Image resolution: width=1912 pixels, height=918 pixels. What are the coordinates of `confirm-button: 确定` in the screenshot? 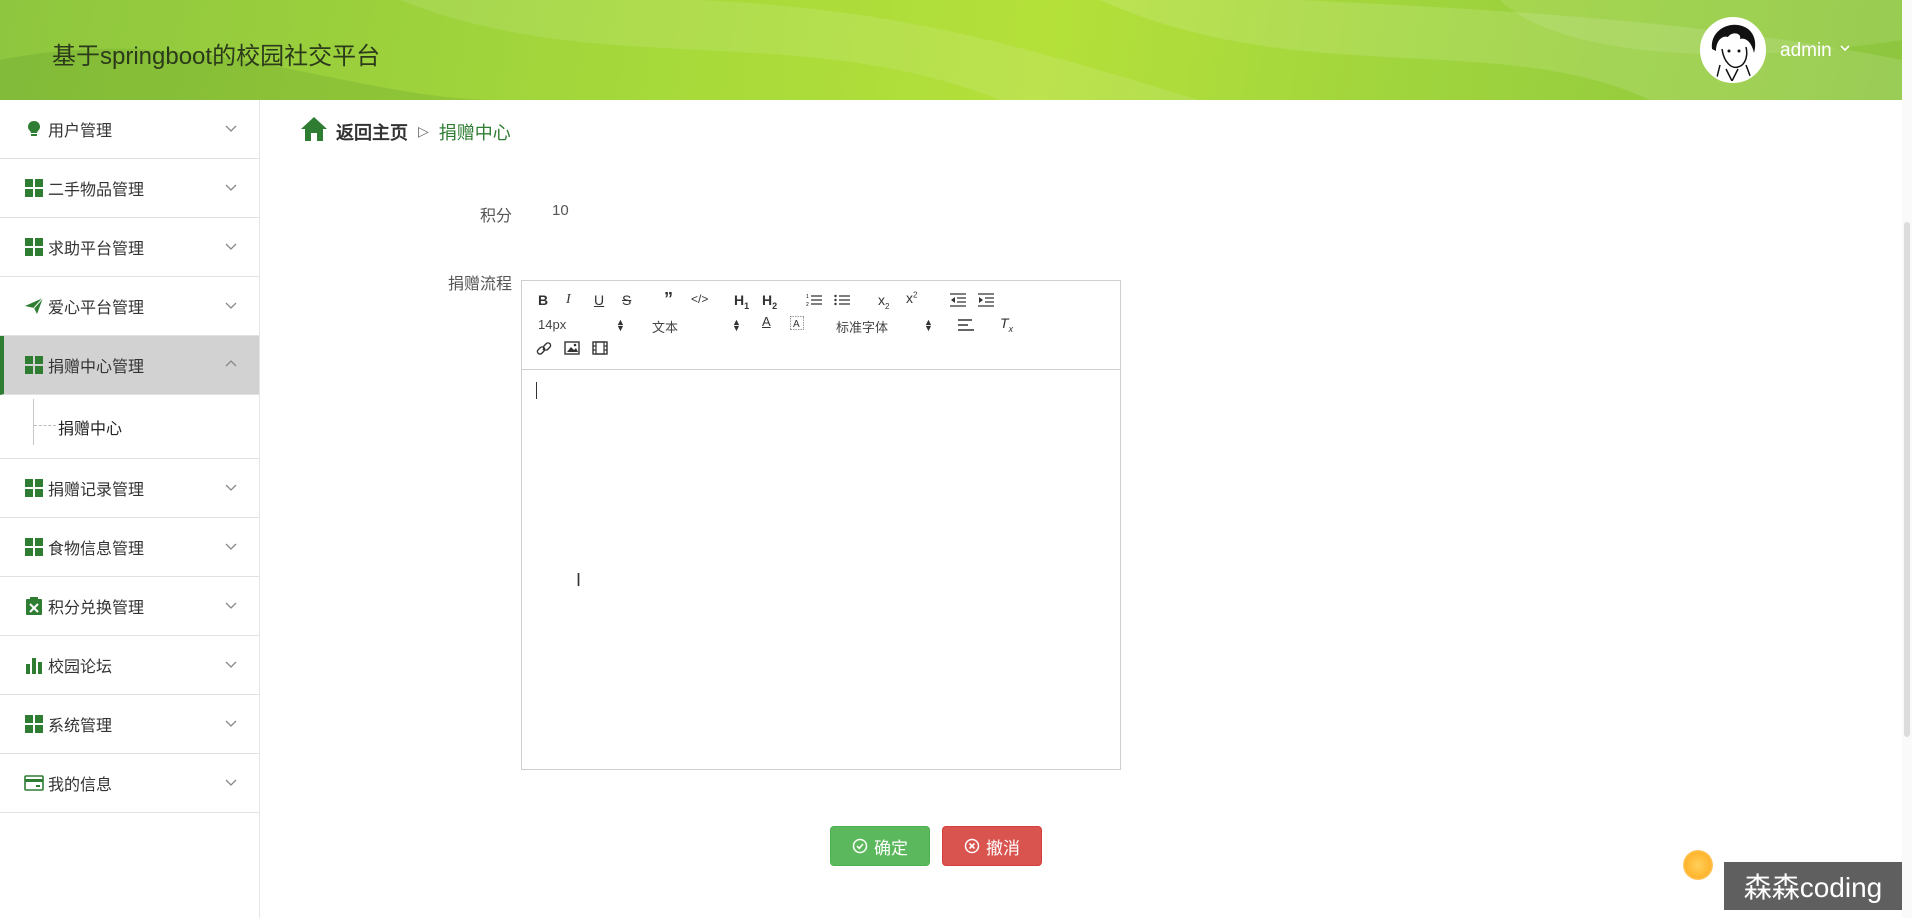 It's located at (880, 846).